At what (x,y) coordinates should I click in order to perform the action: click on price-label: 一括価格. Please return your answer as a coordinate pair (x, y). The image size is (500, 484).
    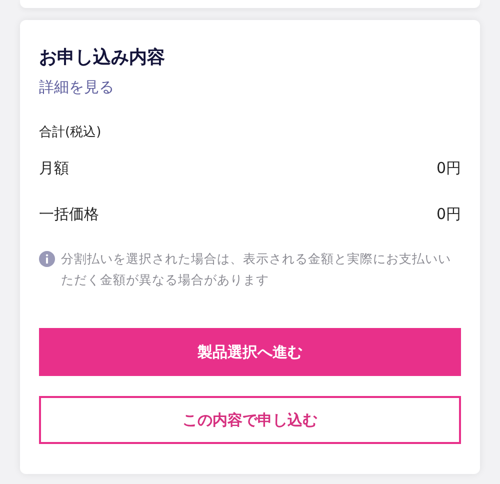
    Looking at the image, I should click on (69, 214).